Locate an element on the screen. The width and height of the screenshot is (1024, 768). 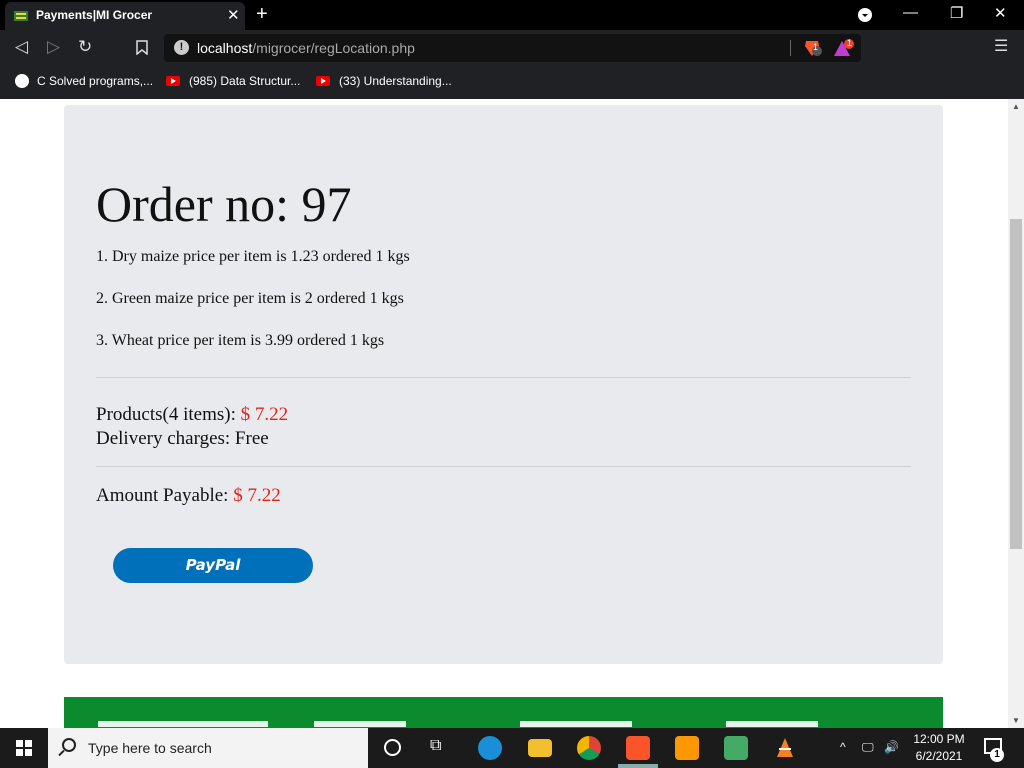
browser-tab: Payments|MI Grocer ✕ is located at coordinates (125, 16).